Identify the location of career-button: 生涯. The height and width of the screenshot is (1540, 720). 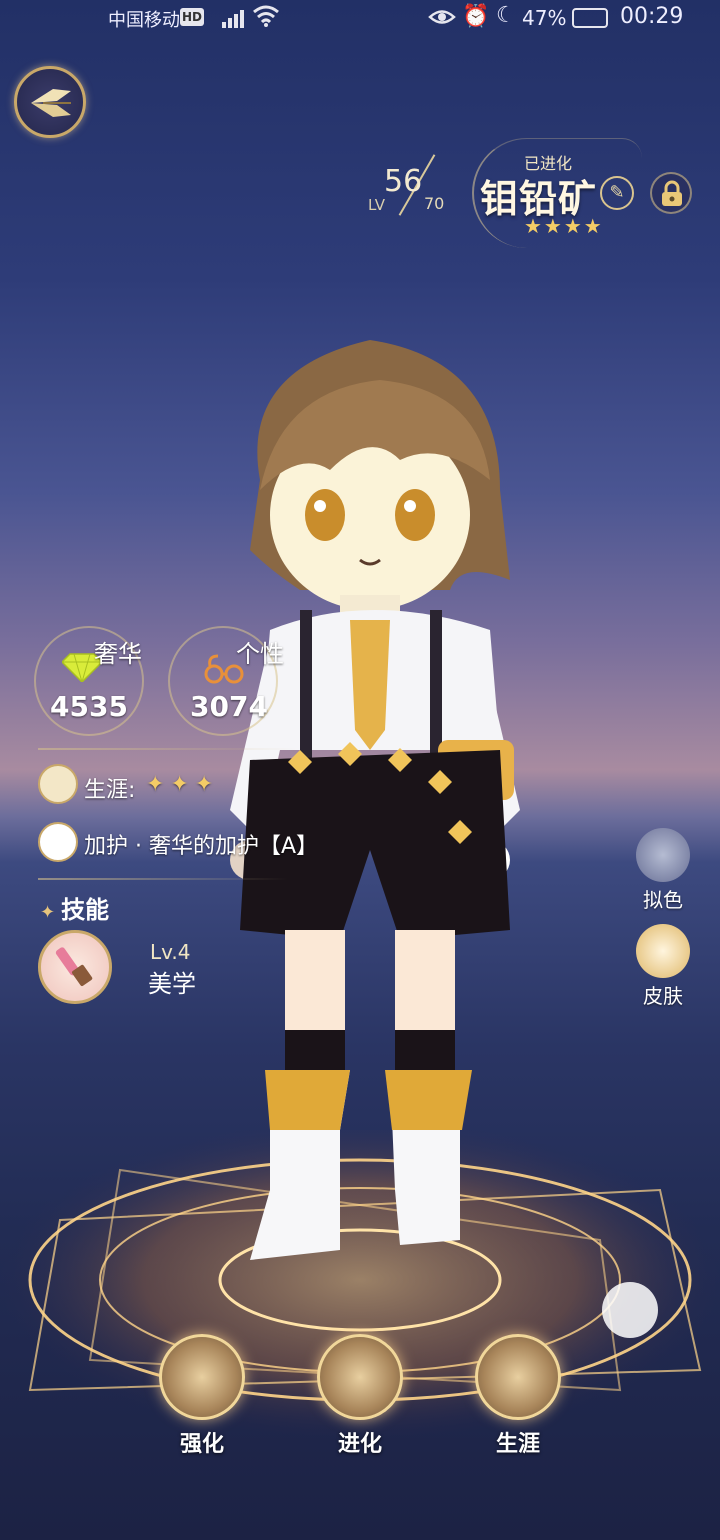
(518, 1396).